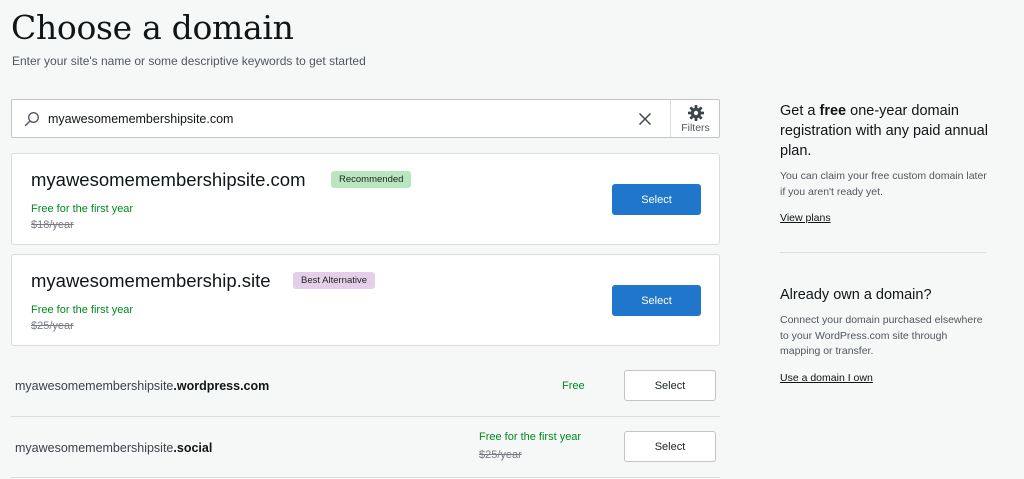  Describe the element at coordinates (833, 111) in the screenshot. I see `promo-title-bold: free` at that location.